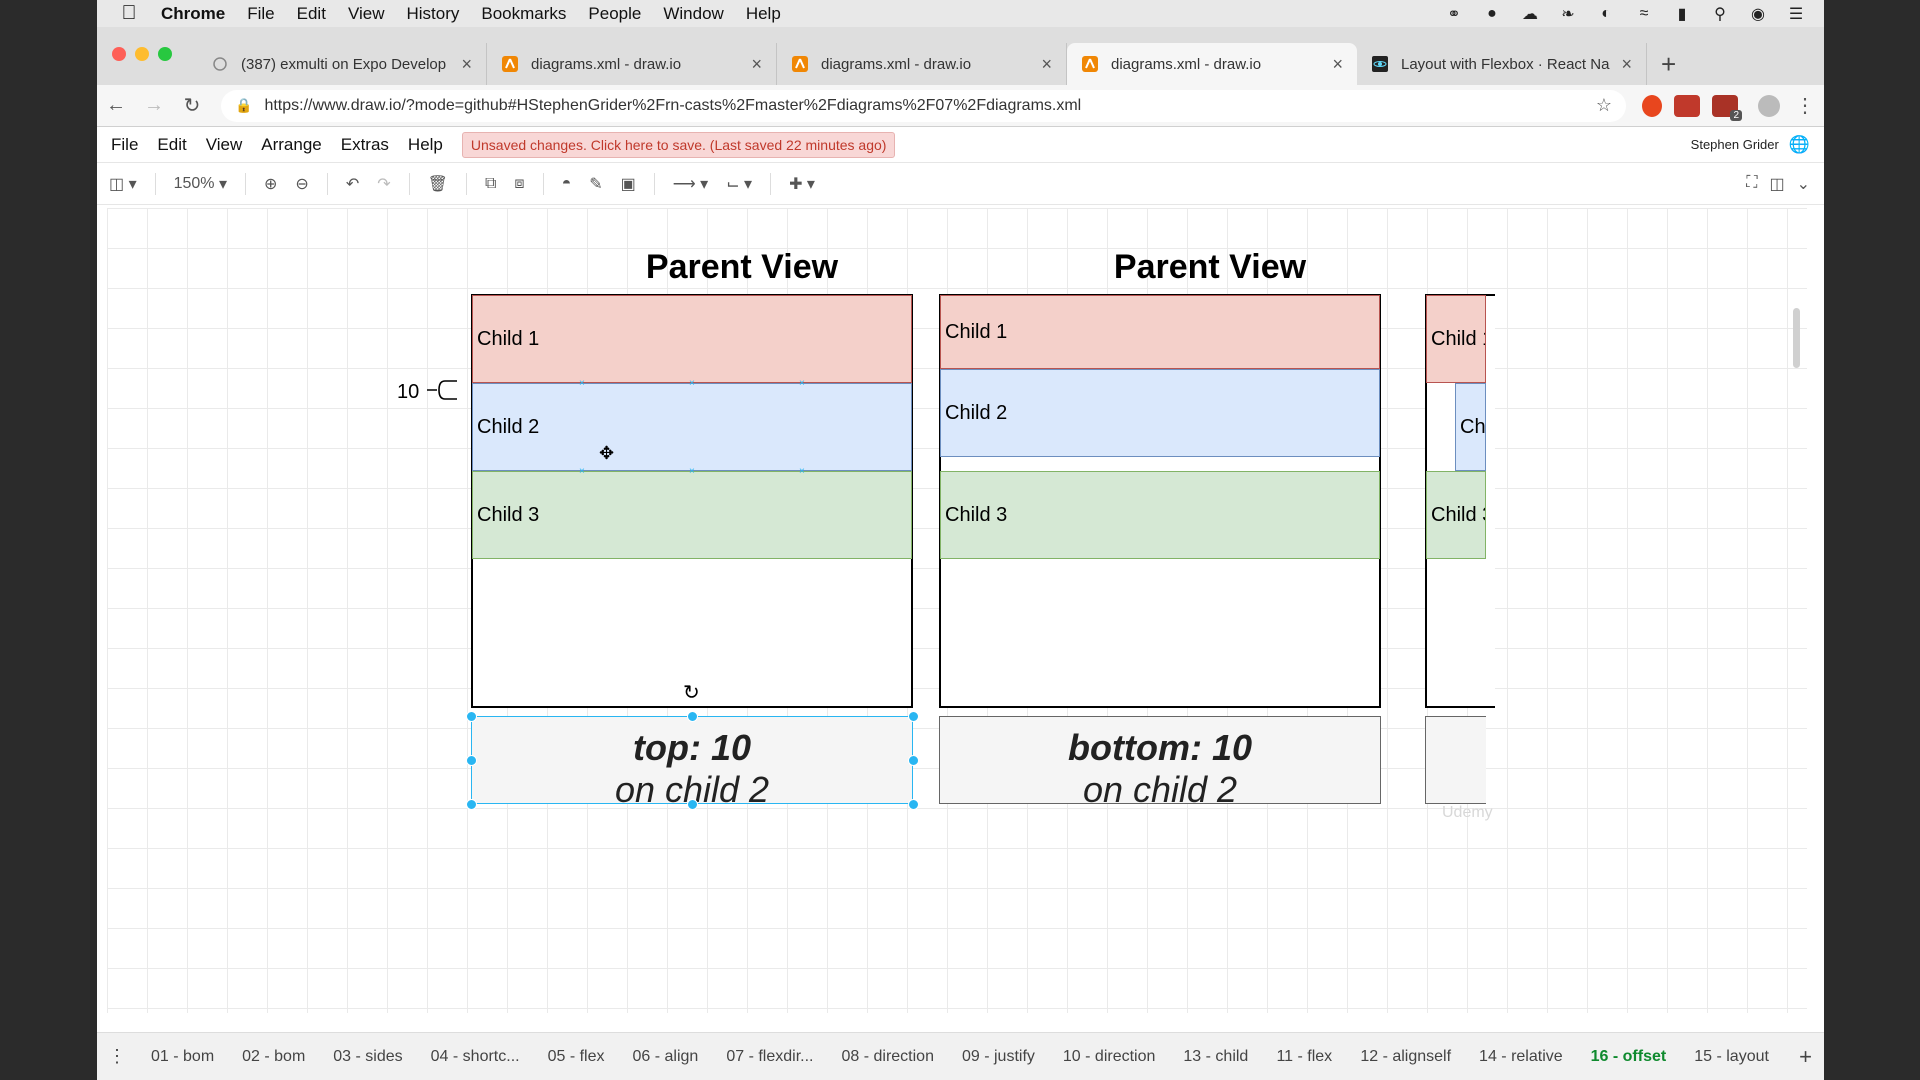  Describe the element at coordinates (383, 184) in the screenshot. I see `redo-icon: ↷` at that location.